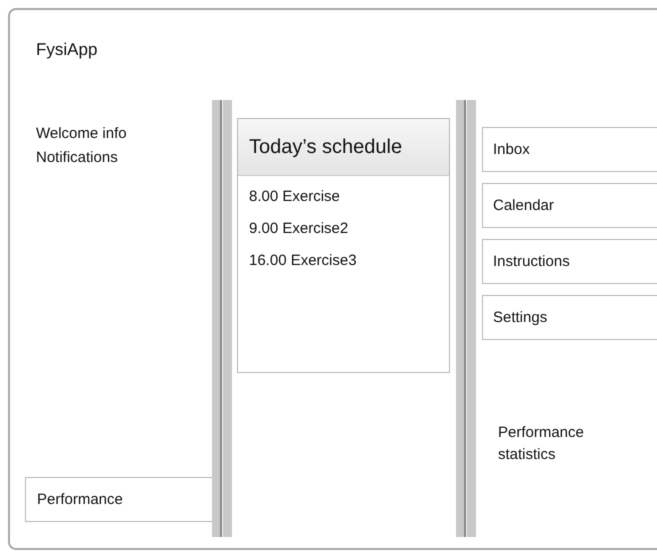 The image size is (657, 558). What do you see at coordinates (118, 499) in the screenshot?
I see `performance-button: Performance` at bounding box center [118, 499].